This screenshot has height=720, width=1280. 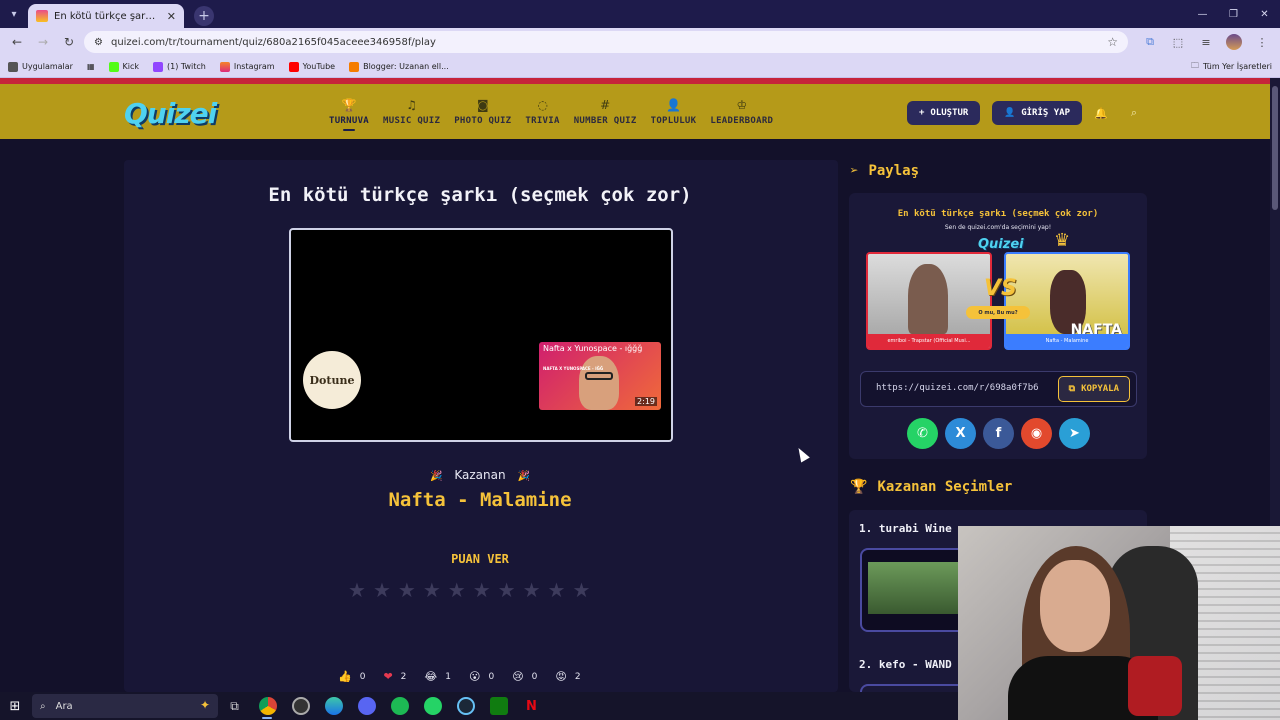 I want to click on nav-leaderboard: ♔ LEADERBOARD, so click(x=741, y=111).